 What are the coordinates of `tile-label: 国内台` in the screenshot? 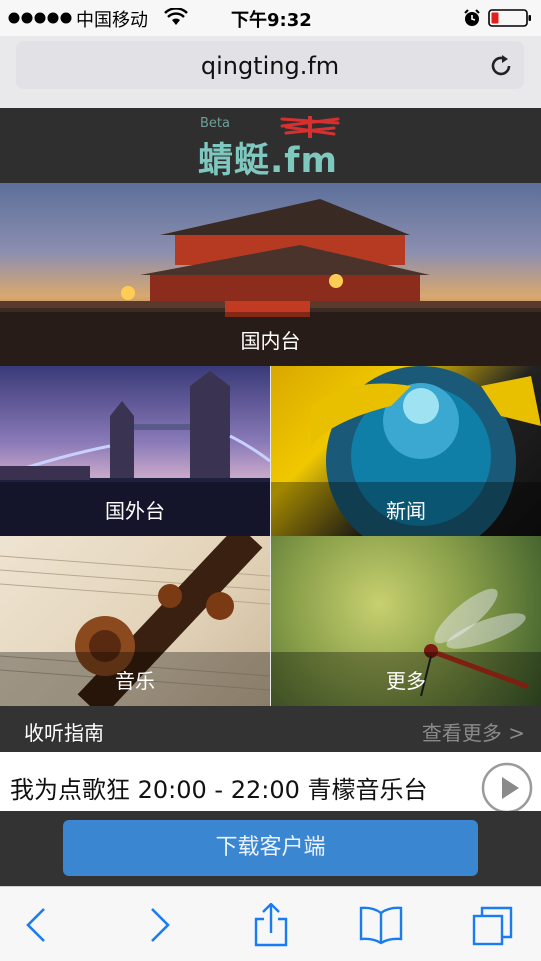 It's located at (270, 341).